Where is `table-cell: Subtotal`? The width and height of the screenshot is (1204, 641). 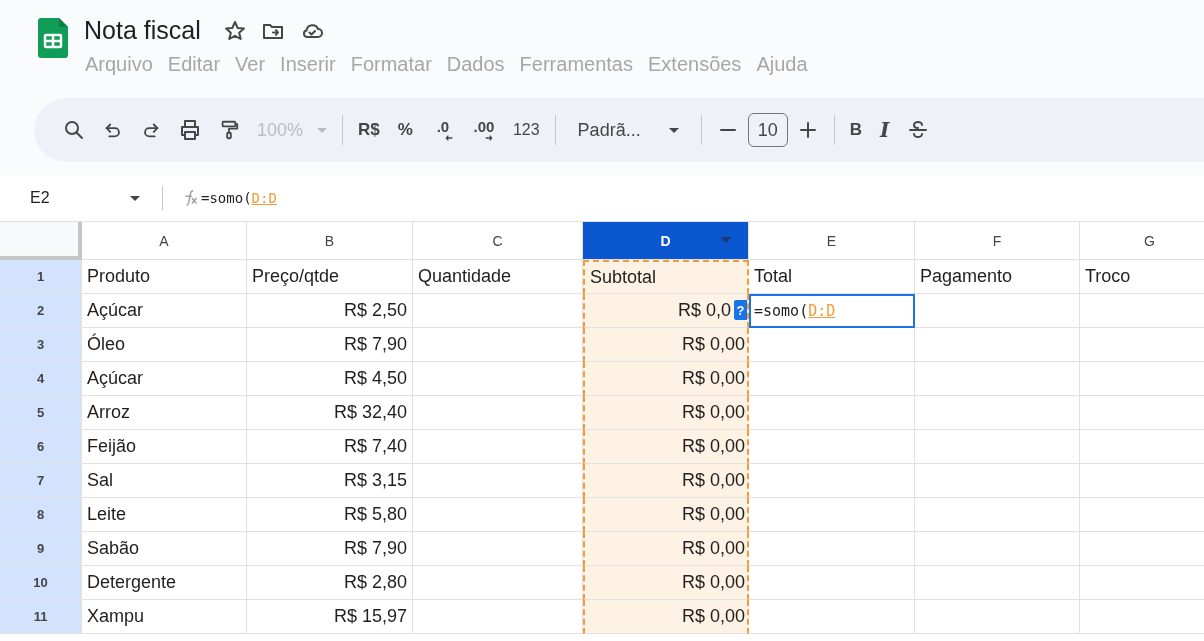
table-cell: Subtotal is located at coordinates (666, 277).